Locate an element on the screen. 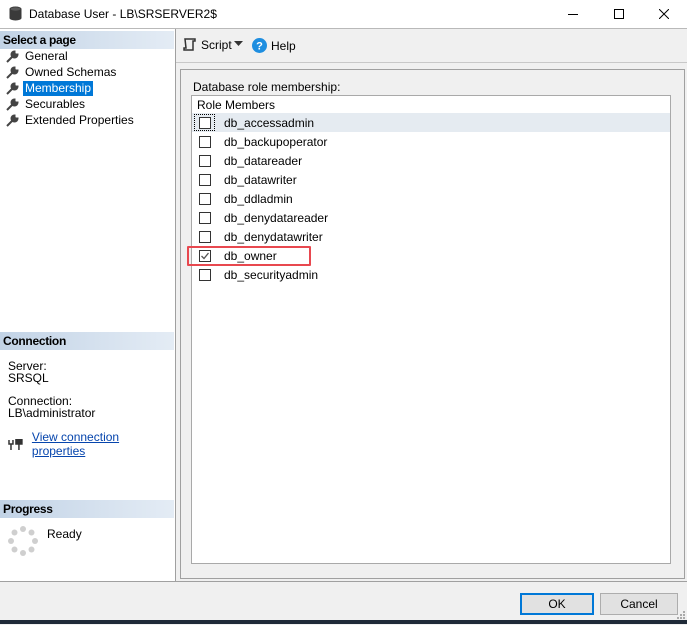  page-item-label: General is located at coordinates (46, 55).